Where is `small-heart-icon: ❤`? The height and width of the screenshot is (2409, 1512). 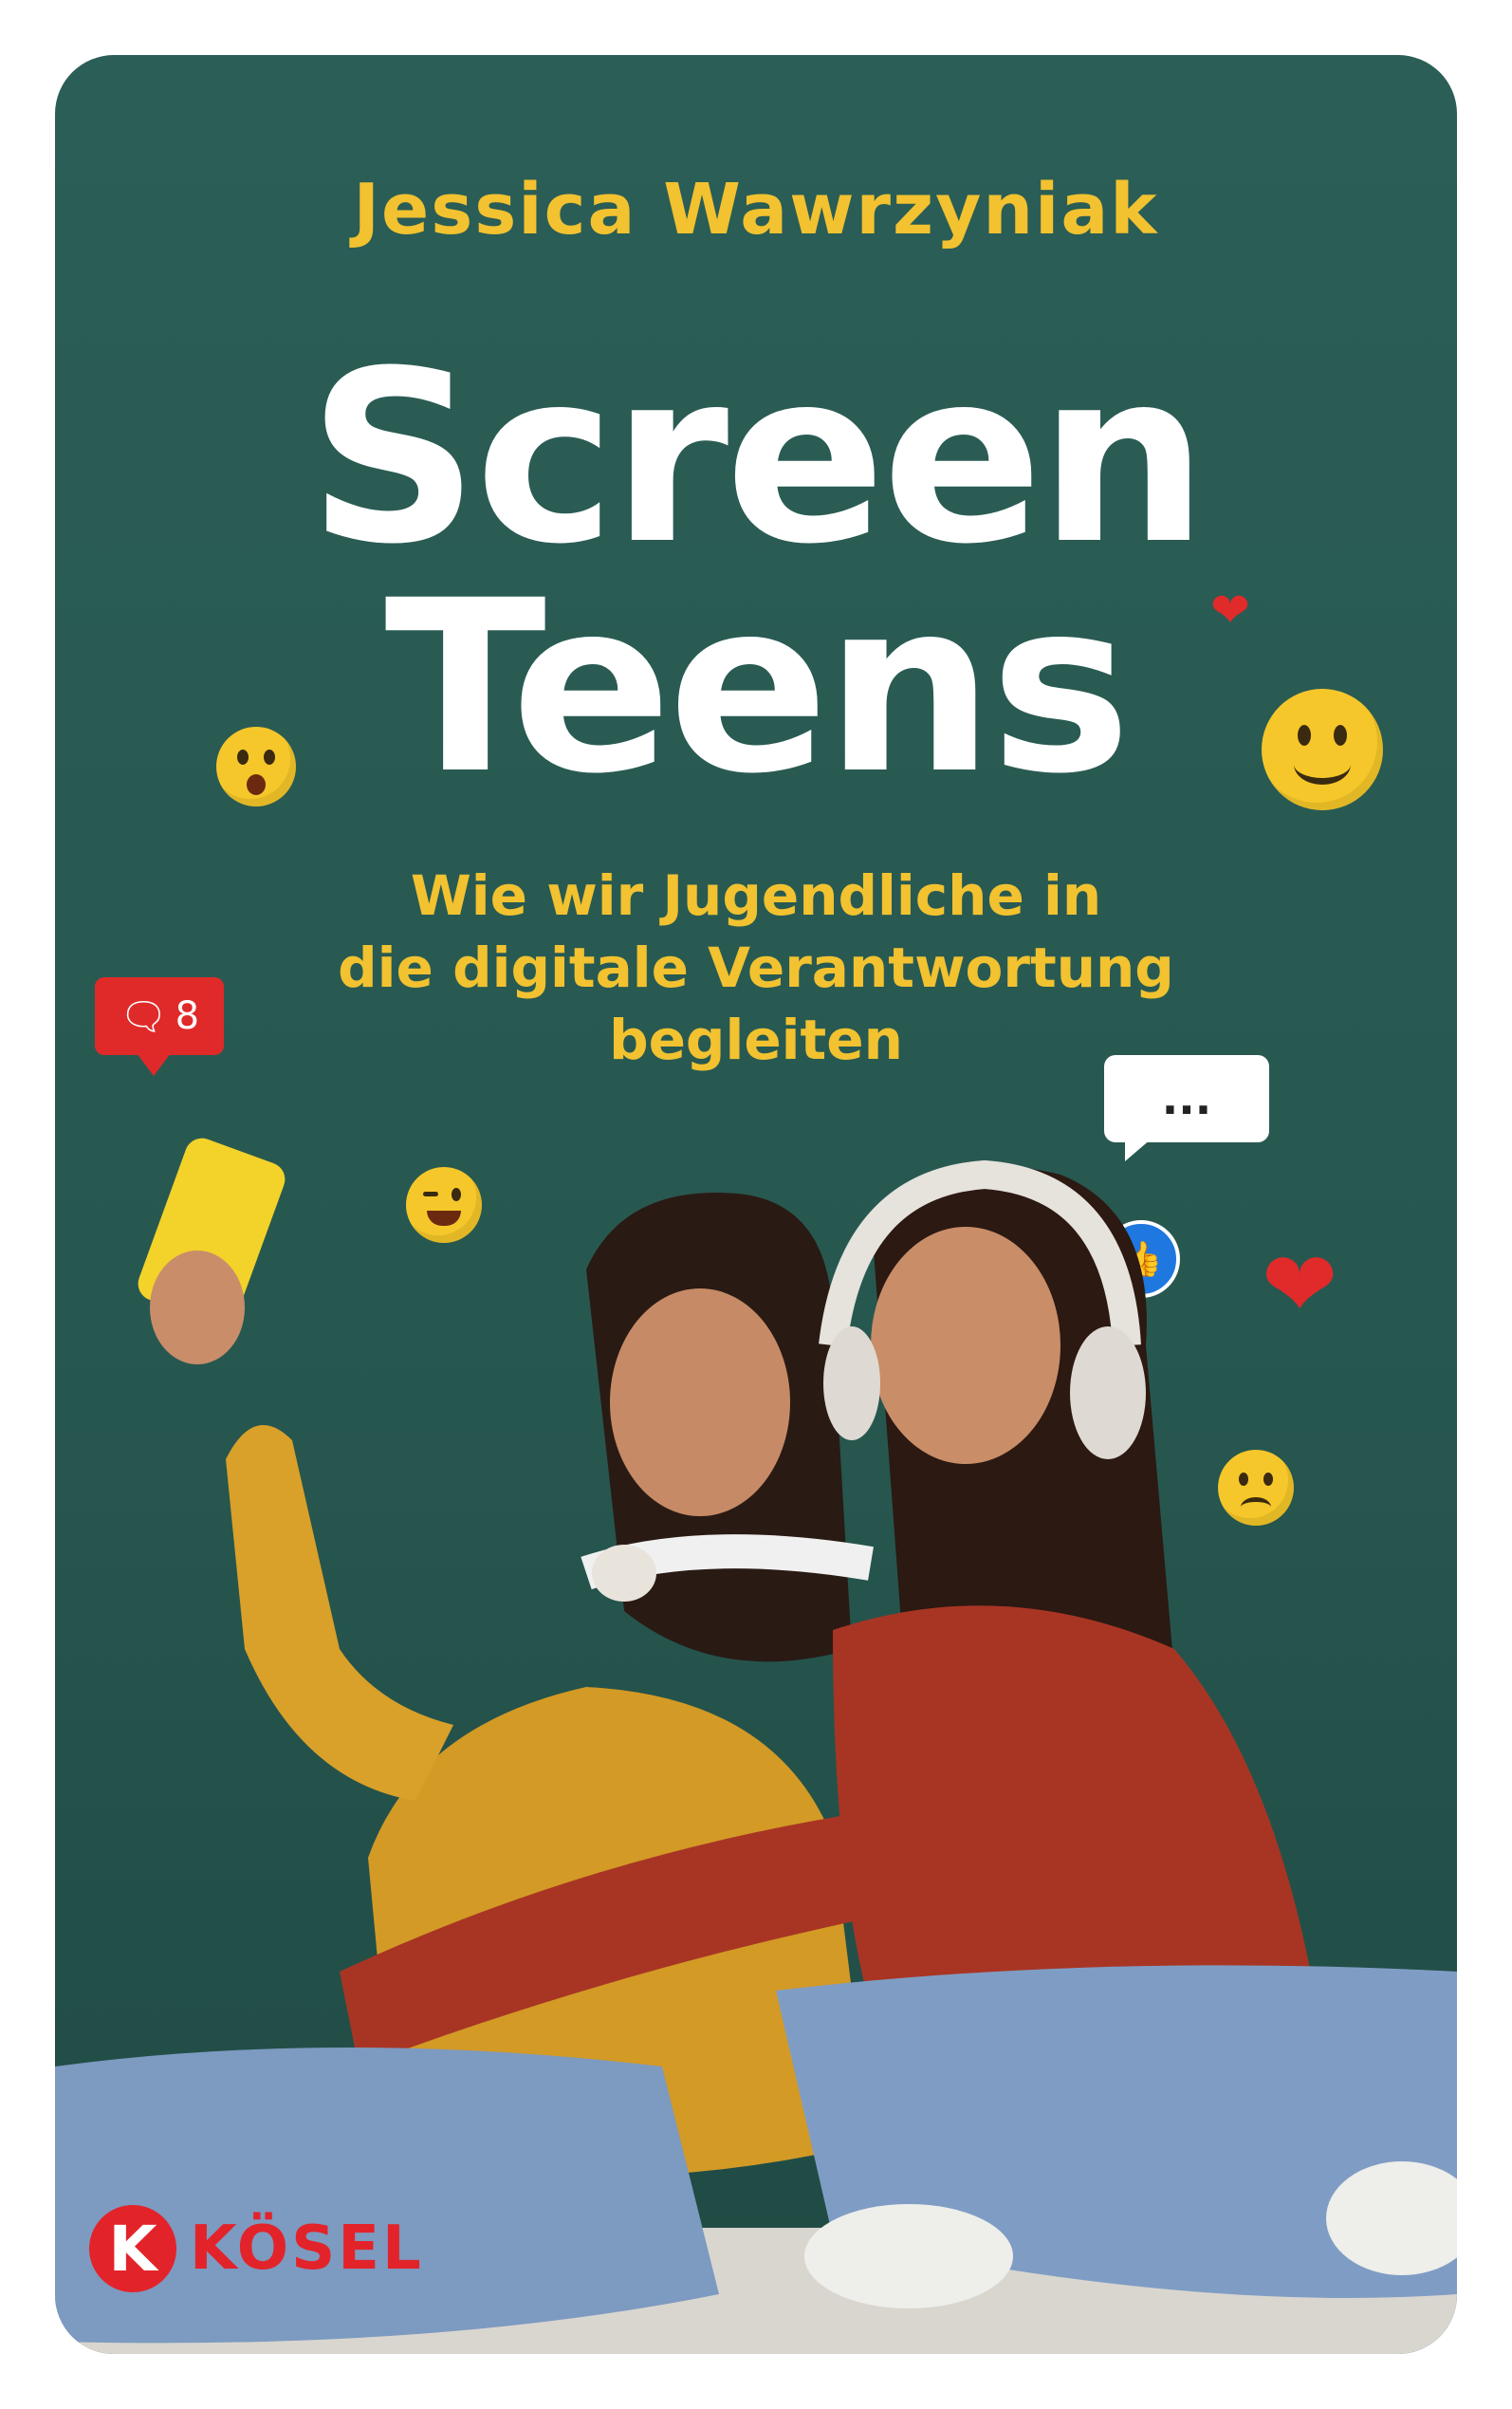
small-heart-icon: ❤ is located at coordinates (1230, 610).